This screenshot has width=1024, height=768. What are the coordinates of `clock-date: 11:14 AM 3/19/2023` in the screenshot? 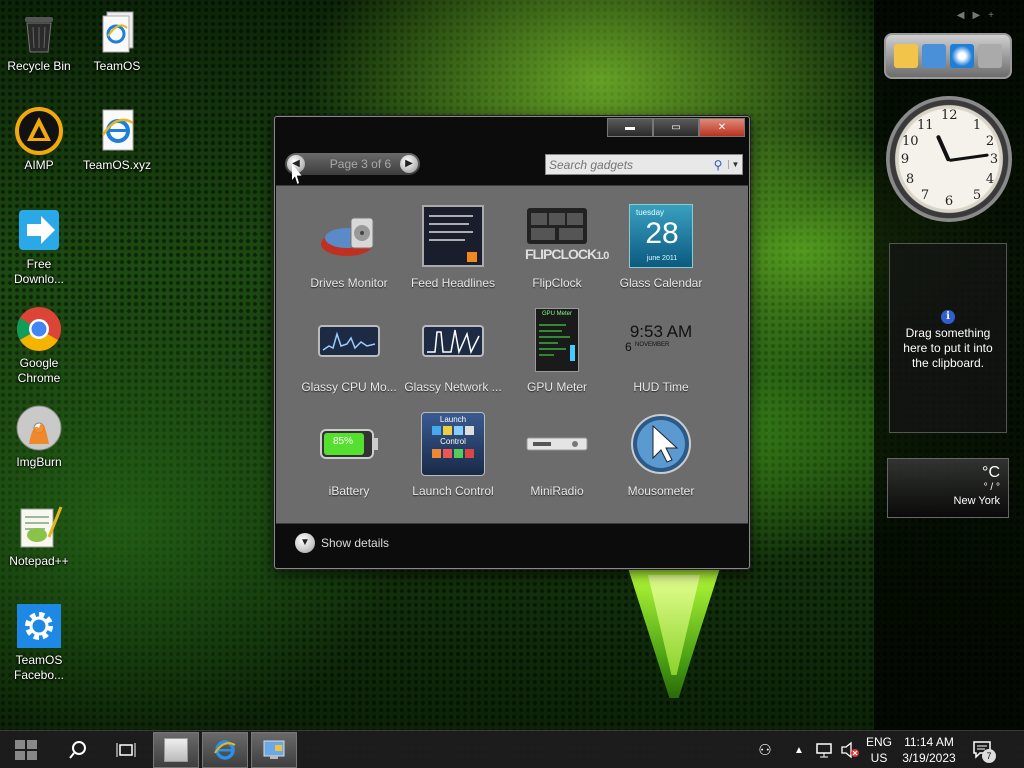 It's located at (929, 750).